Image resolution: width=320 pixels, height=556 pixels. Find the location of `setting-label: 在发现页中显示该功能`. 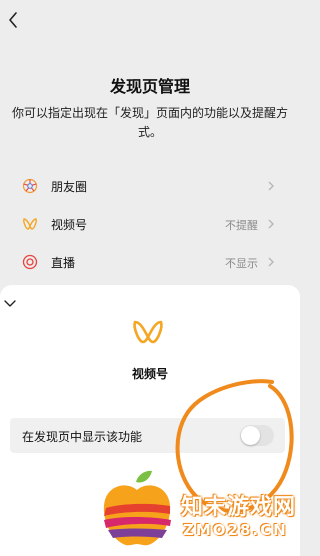

setting-label: 在发现页中显示该功能 is located at coordinates (82, 437).